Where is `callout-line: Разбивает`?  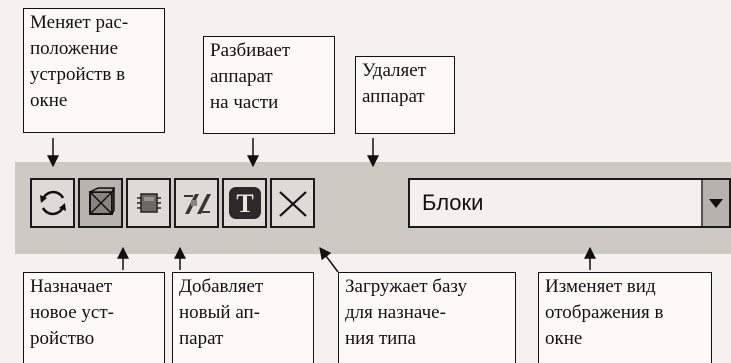
callout-line: Разбивает is located at coordinates (250, 50).